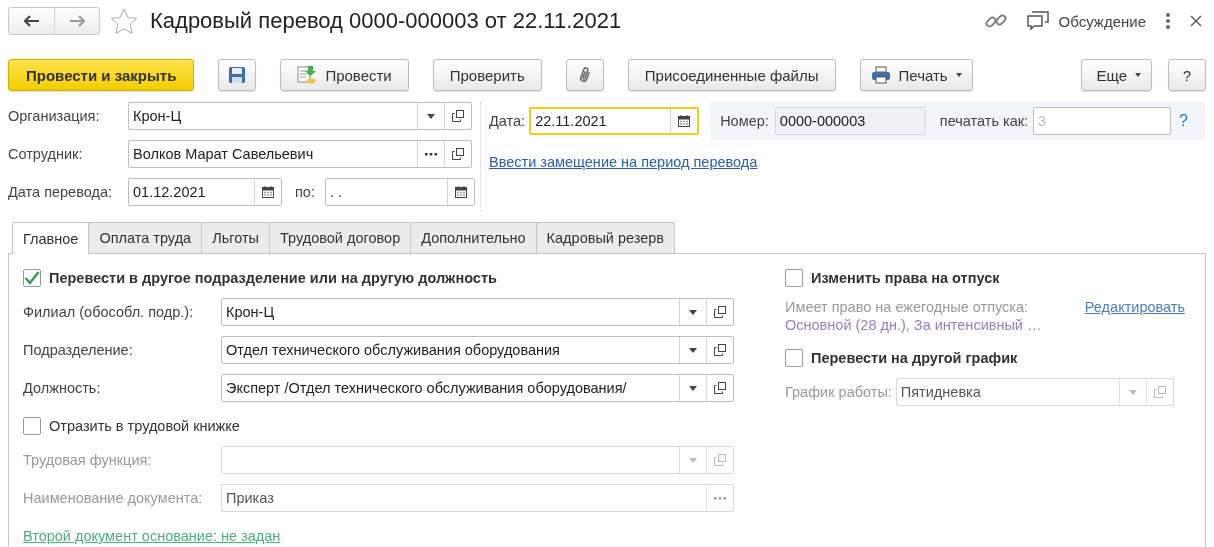 The image size is (1214, 547). I want to click on input-field: Эксперт /Отдел технического обслуживания оборудования/, so click(477, 388).